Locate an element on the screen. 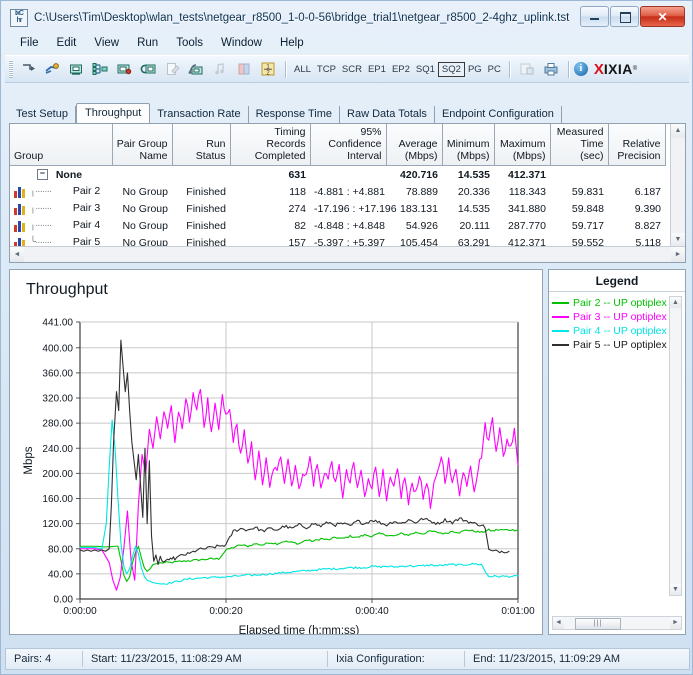 This screenshot has height=675, width=693. legend-item-pair-3: Pair 3 -- UP optiplex is located at coordinates (609, 317).